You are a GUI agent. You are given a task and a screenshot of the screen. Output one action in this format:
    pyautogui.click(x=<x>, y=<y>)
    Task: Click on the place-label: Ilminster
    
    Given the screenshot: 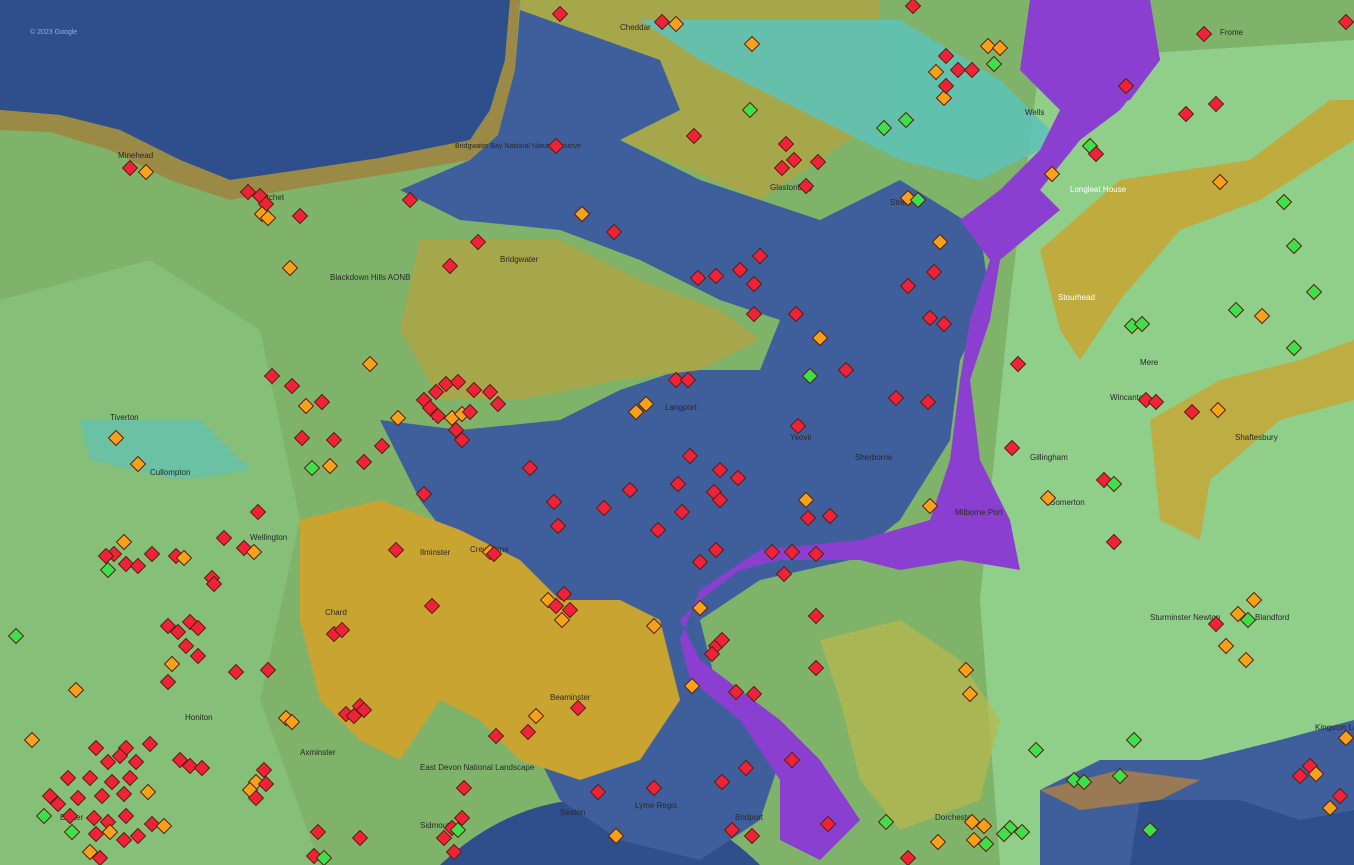 What is the action you would take?
    pyautogui.click(x=435, y=552)
    